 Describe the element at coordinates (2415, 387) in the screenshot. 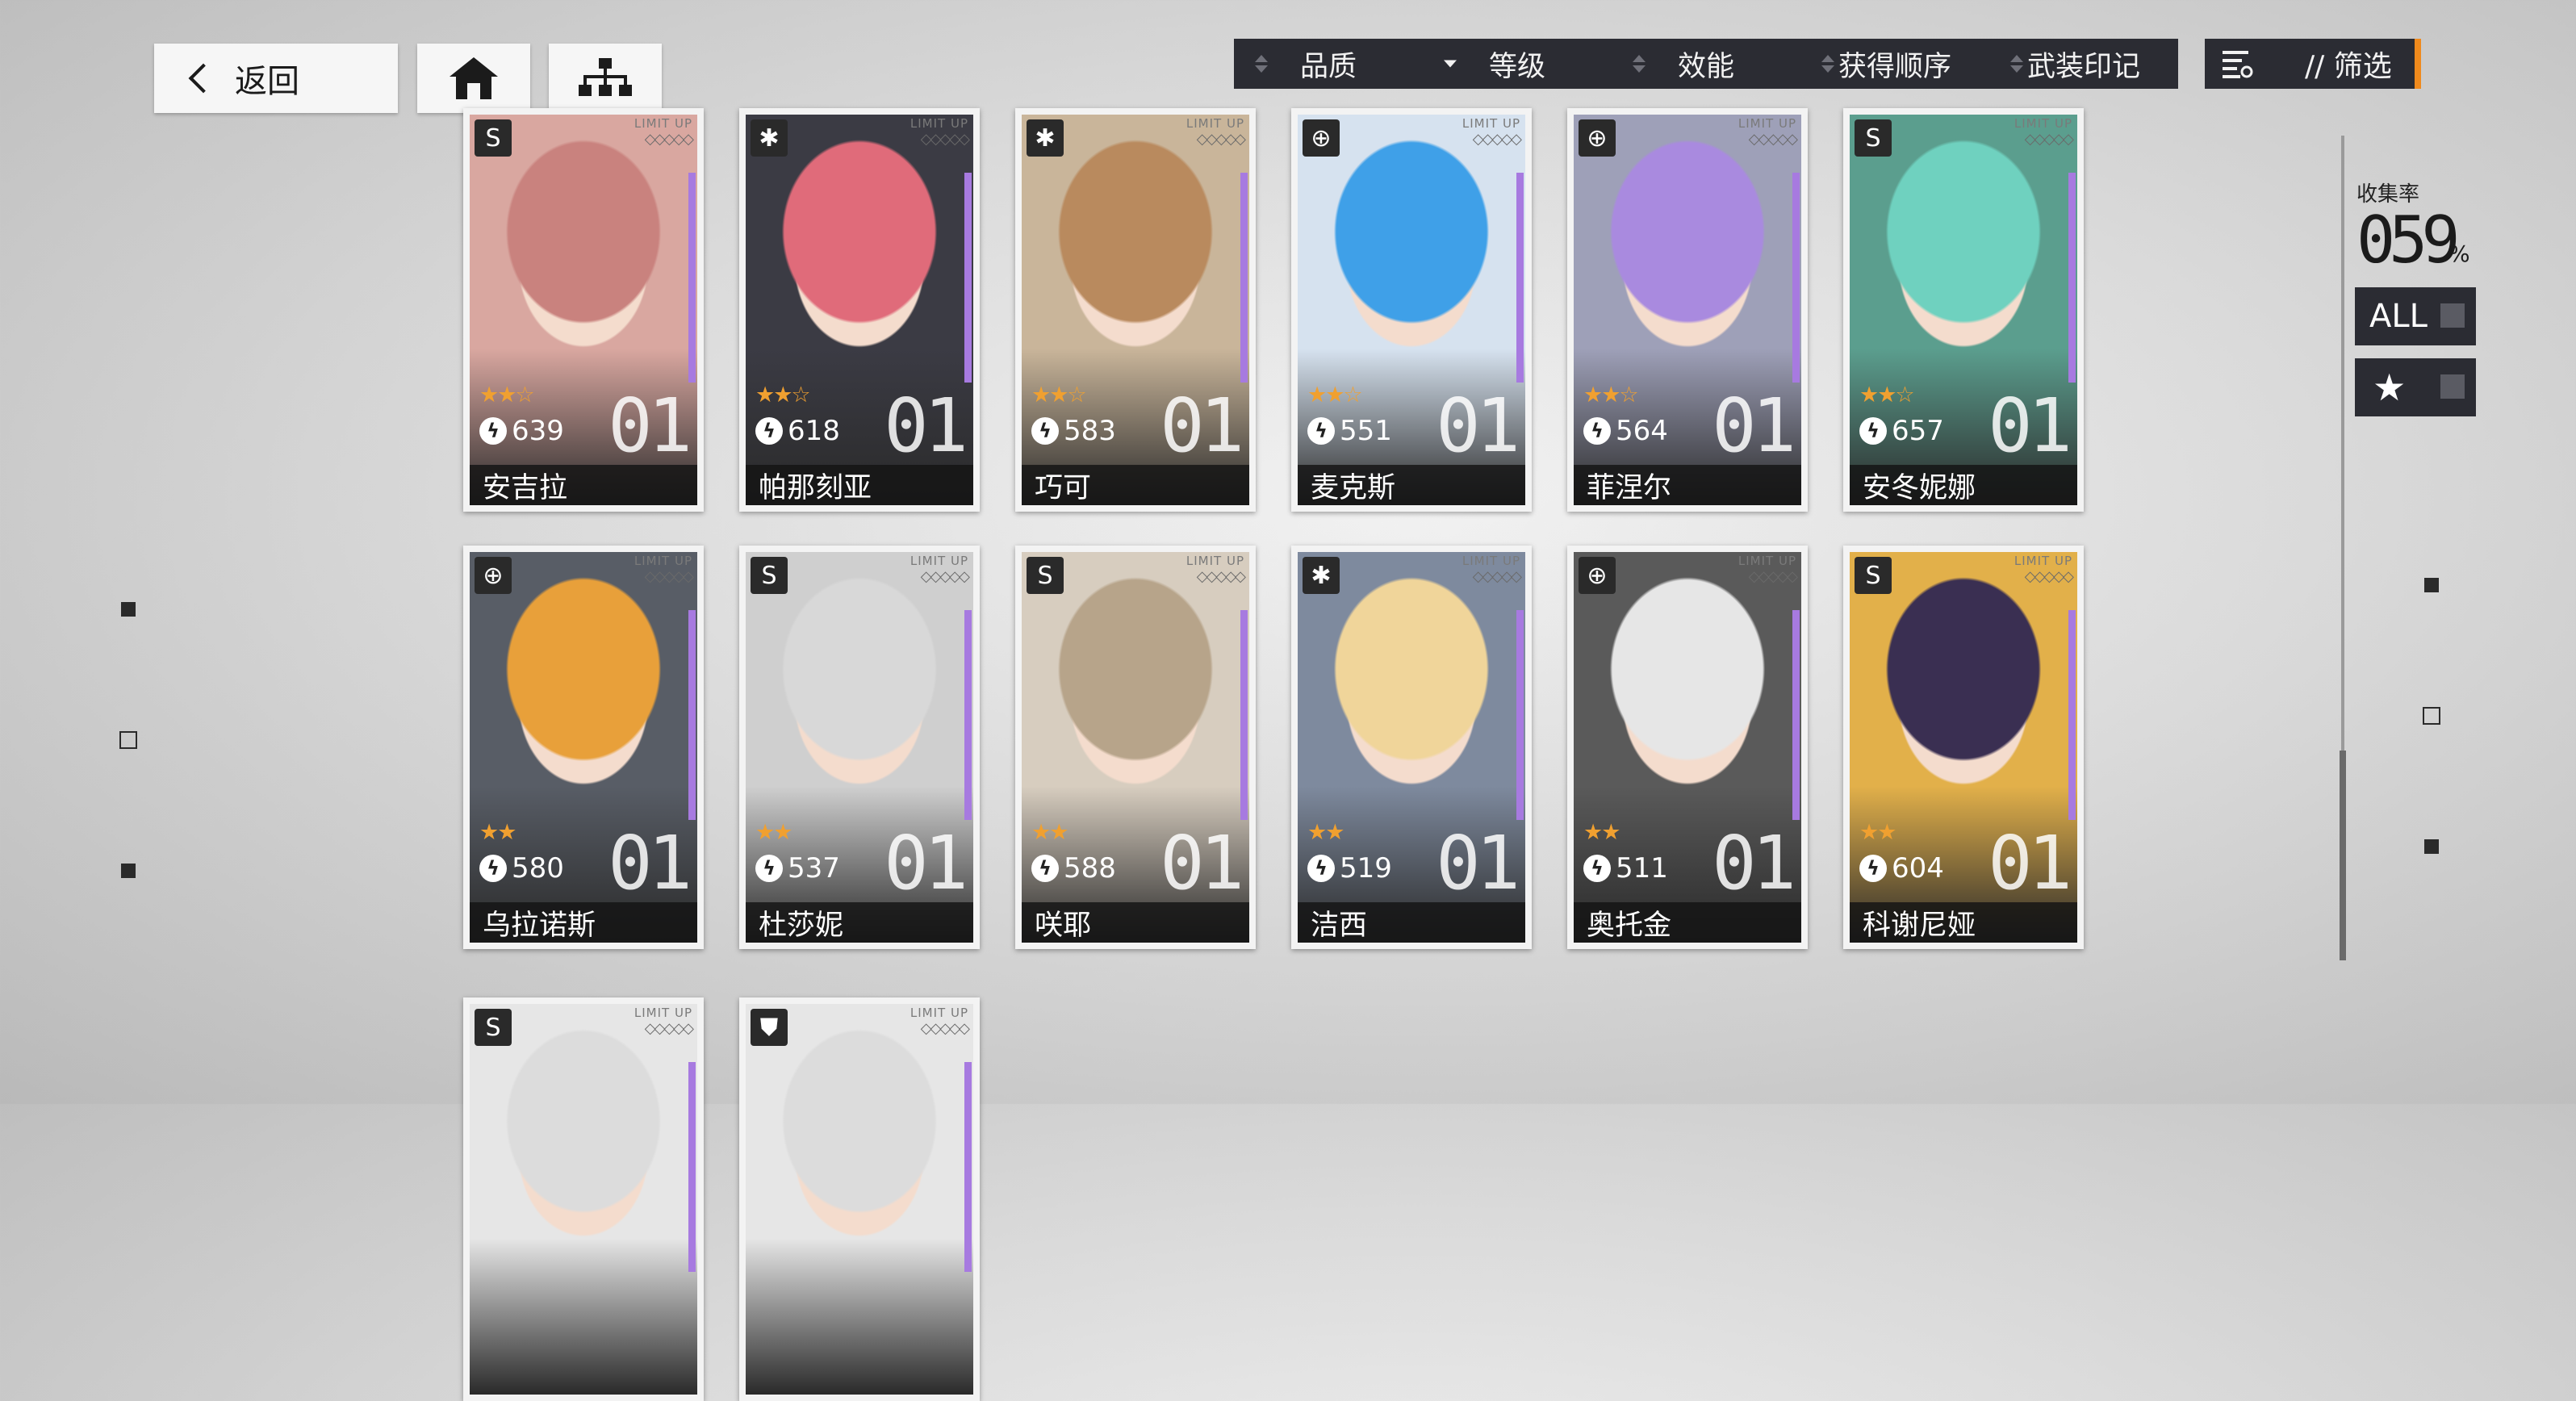

I see `favorite-toggle: ★` at that location.